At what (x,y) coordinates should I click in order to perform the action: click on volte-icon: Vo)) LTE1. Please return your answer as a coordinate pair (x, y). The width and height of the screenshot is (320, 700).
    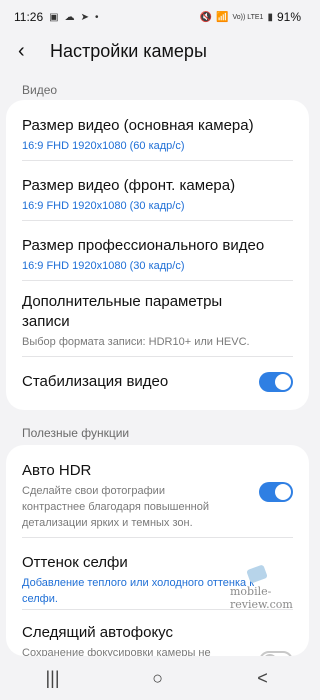
    Looking at the image, I should click on (248, 17).